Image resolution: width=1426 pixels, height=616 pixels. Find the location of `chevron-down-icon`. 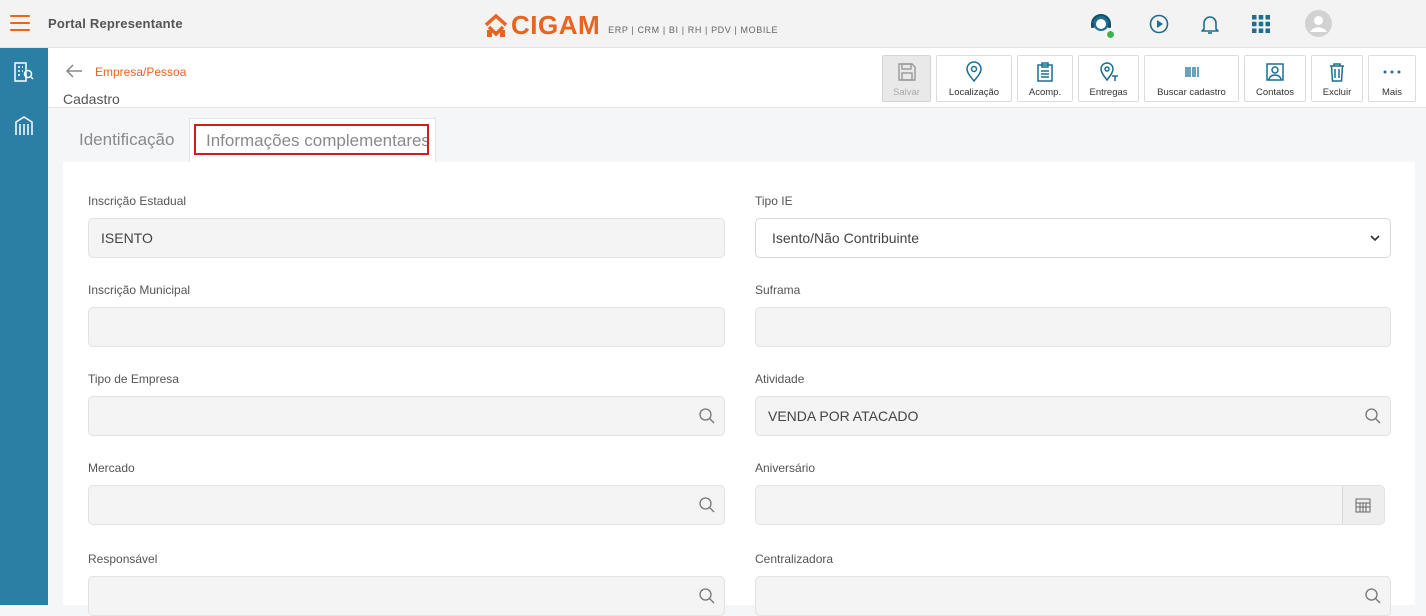

chevron-down-icon is located at coordinates (1375, 238).